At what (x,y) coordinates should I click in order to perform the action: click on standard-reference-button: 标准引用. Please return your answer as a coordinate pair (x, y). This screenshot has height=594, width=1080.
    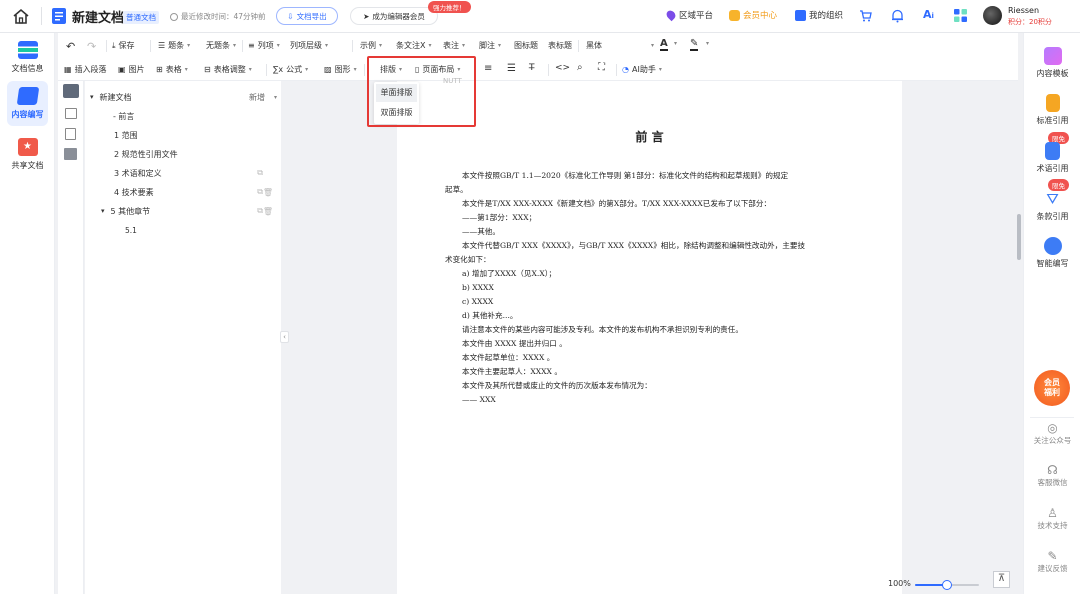
    Looking at the image, I should click on (1052, 110).